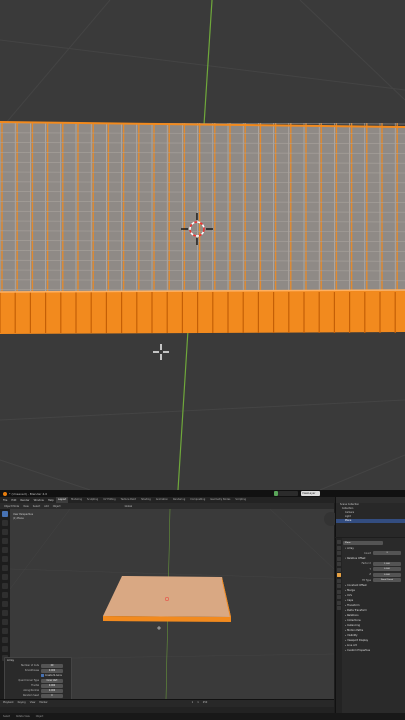 This screenshot has height=720, width=405. Describe the element at coordinates (198, 702) in the screenshot. I see `start-frame-field: 1` at that location.